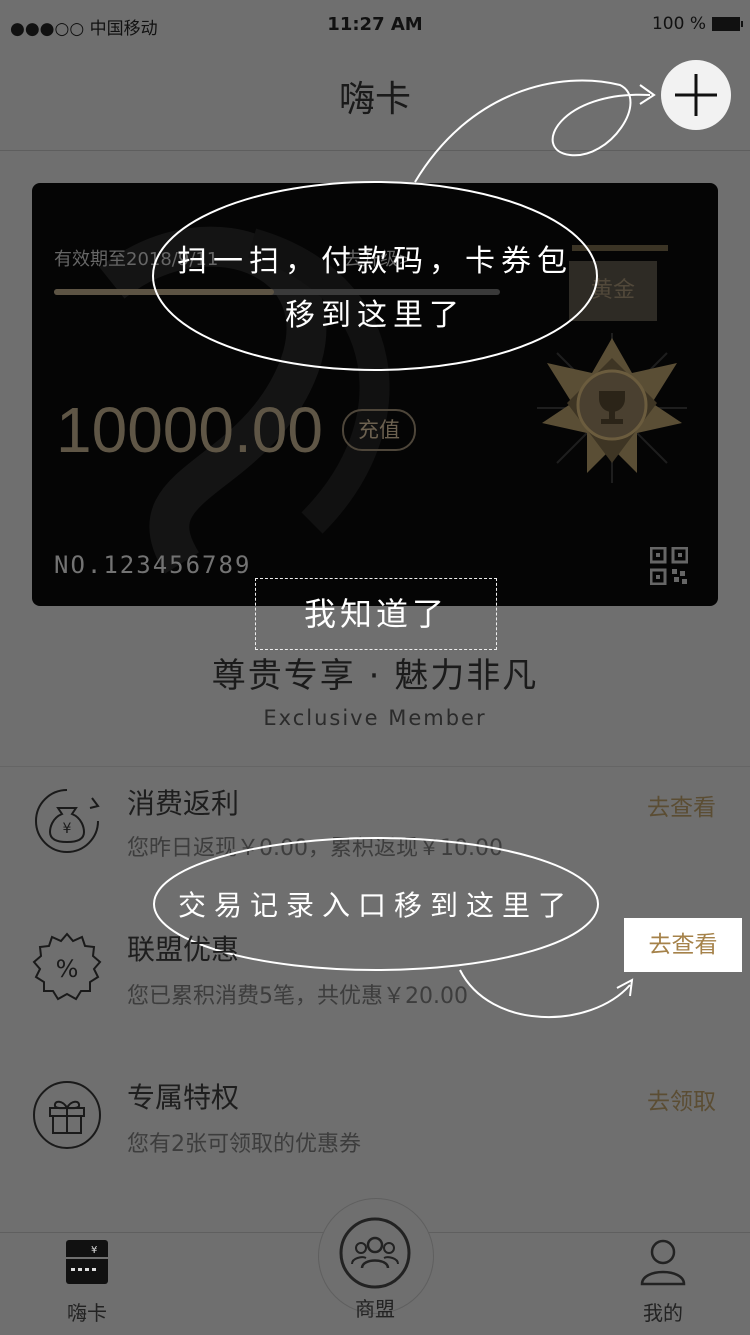  Describe the element at coordinates (669, 566) in the screenshot. I see `qr-code-icon` at that location.